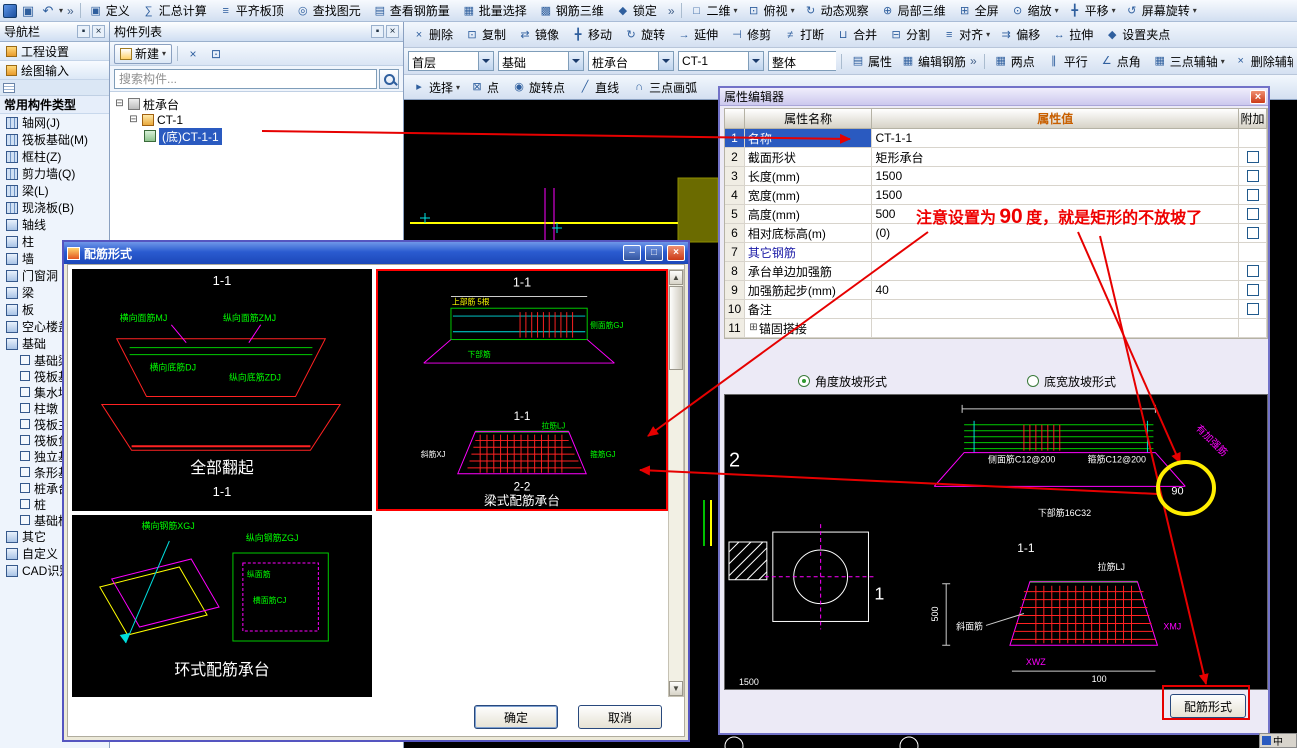 The image size is (1297, 748). What do you see at coordinates (980, 10) in the screenshot?
I see `toolbar-button: ⊞ 全屏` at bounding box center [980, 10].